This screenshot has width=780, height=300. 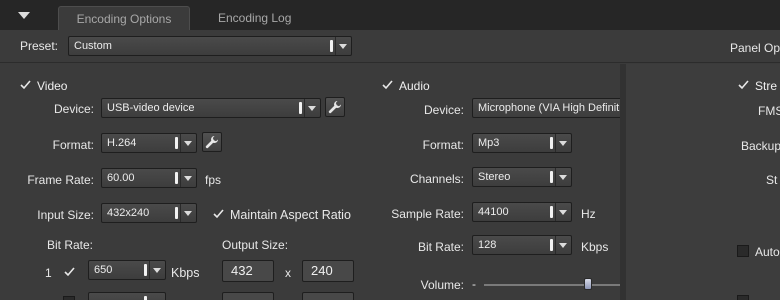 What do you see at coordinates (60, 180) in the screenshot?
I see `frame-rate-label: Frame Rate:` at bounding box center [60, 180].